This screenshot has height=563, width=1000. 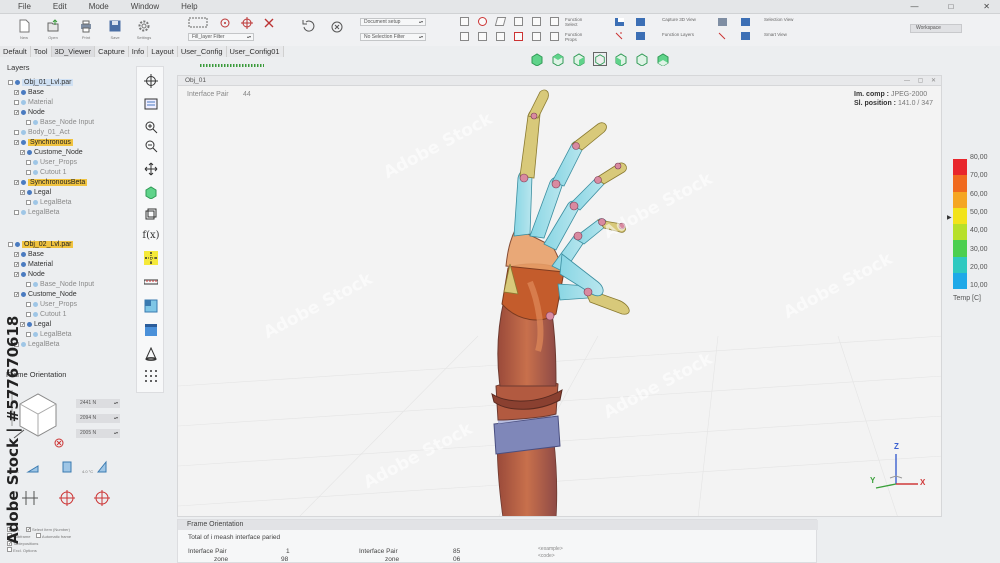 I want to click on box-icon, so click(x=518, y=21).